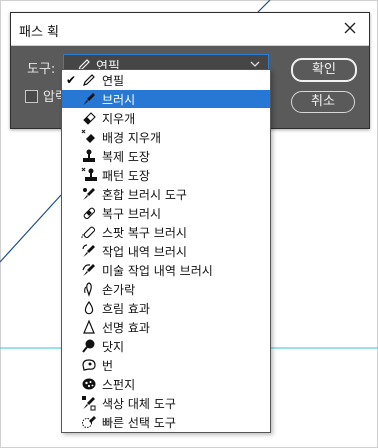  What do you see at coordinates (350, 28) in the screenshot?
I see `close-icon` at bounding box center [350, 28].